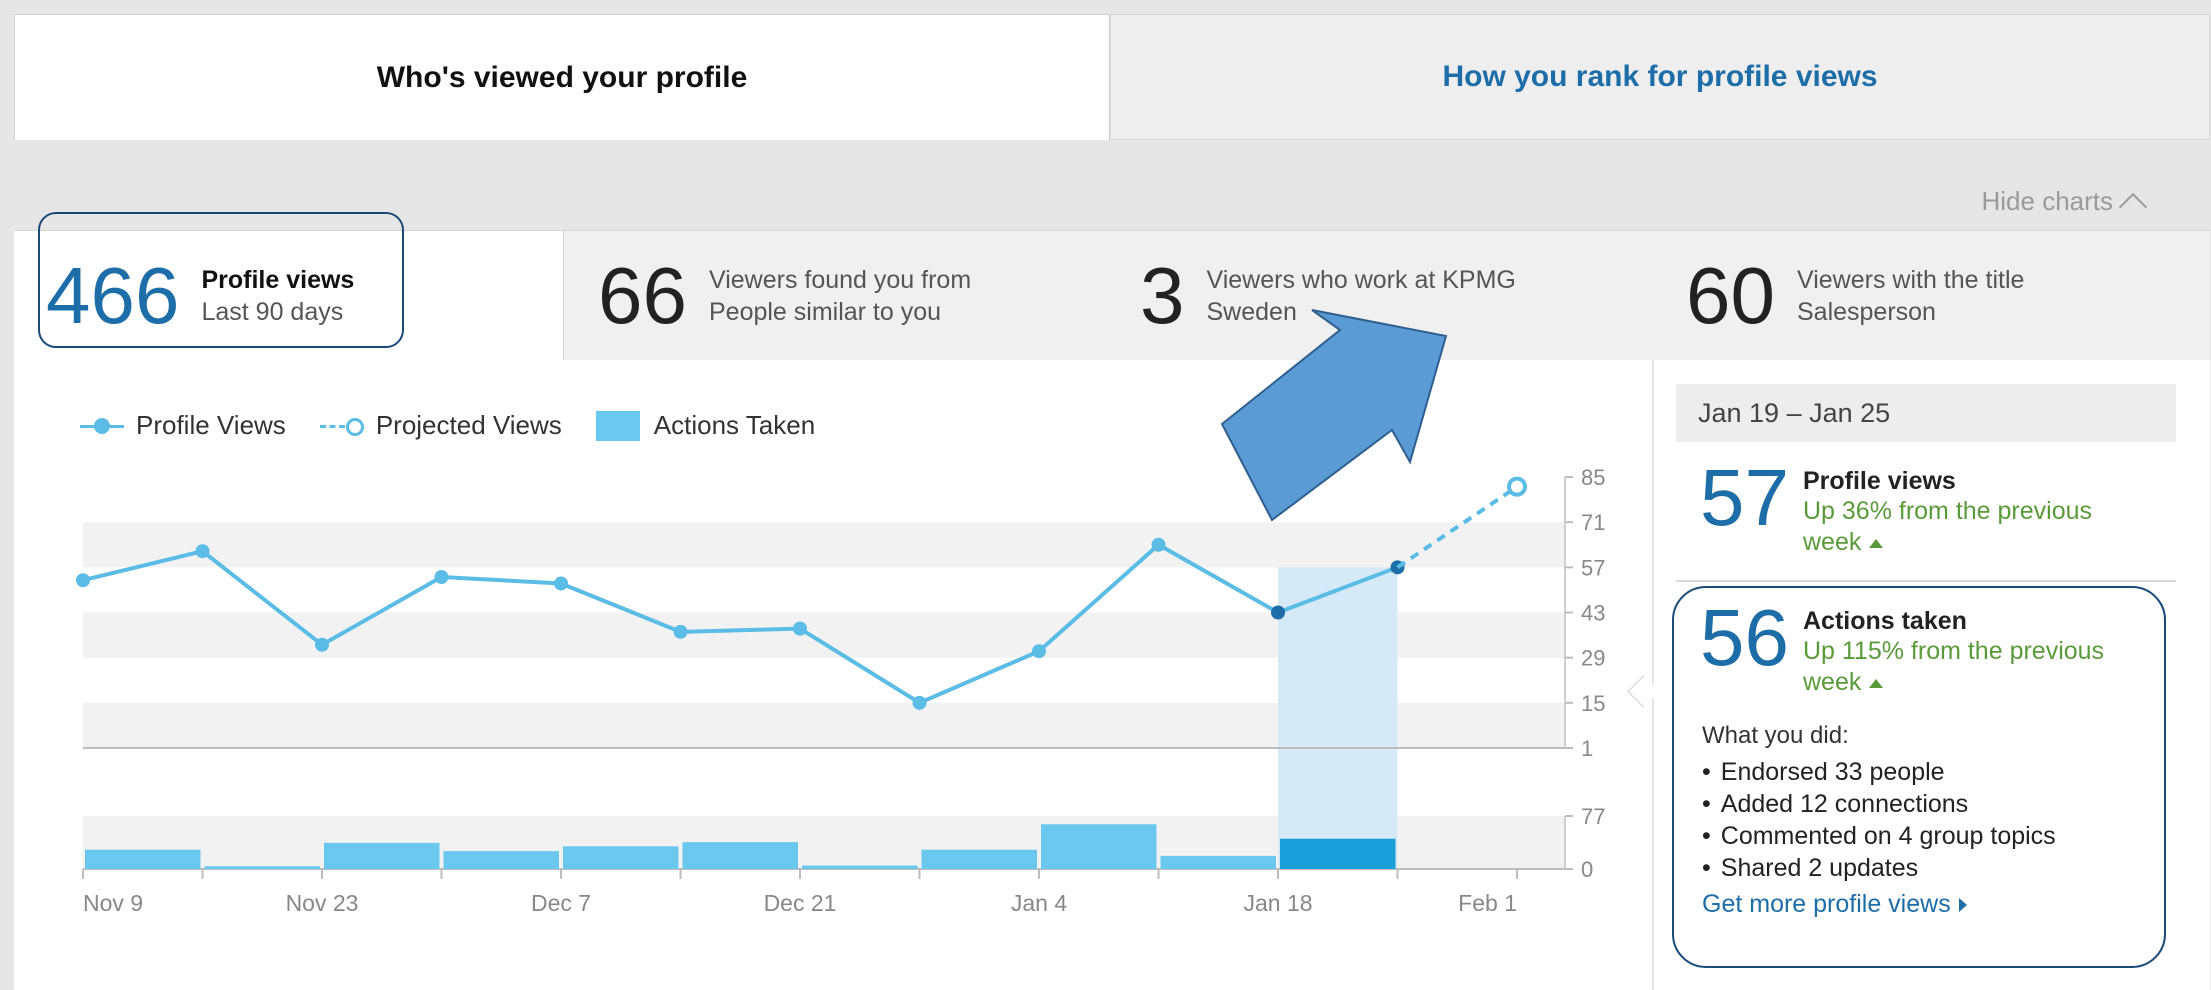 This screenshot has width=2211, height=990. Describe the element at coordinates (561, 903) in the screenshot. I see `x-tick-label: Dec 7` at that location.